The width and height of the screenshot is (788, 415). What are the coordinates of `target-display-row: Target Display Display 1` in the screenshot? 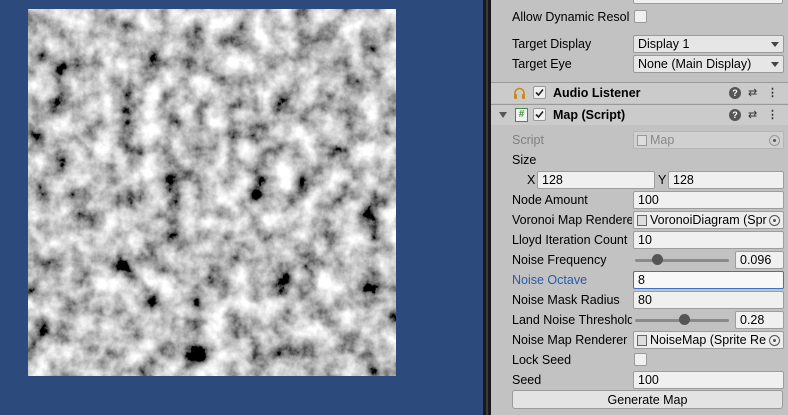 It's located at (639, 44).